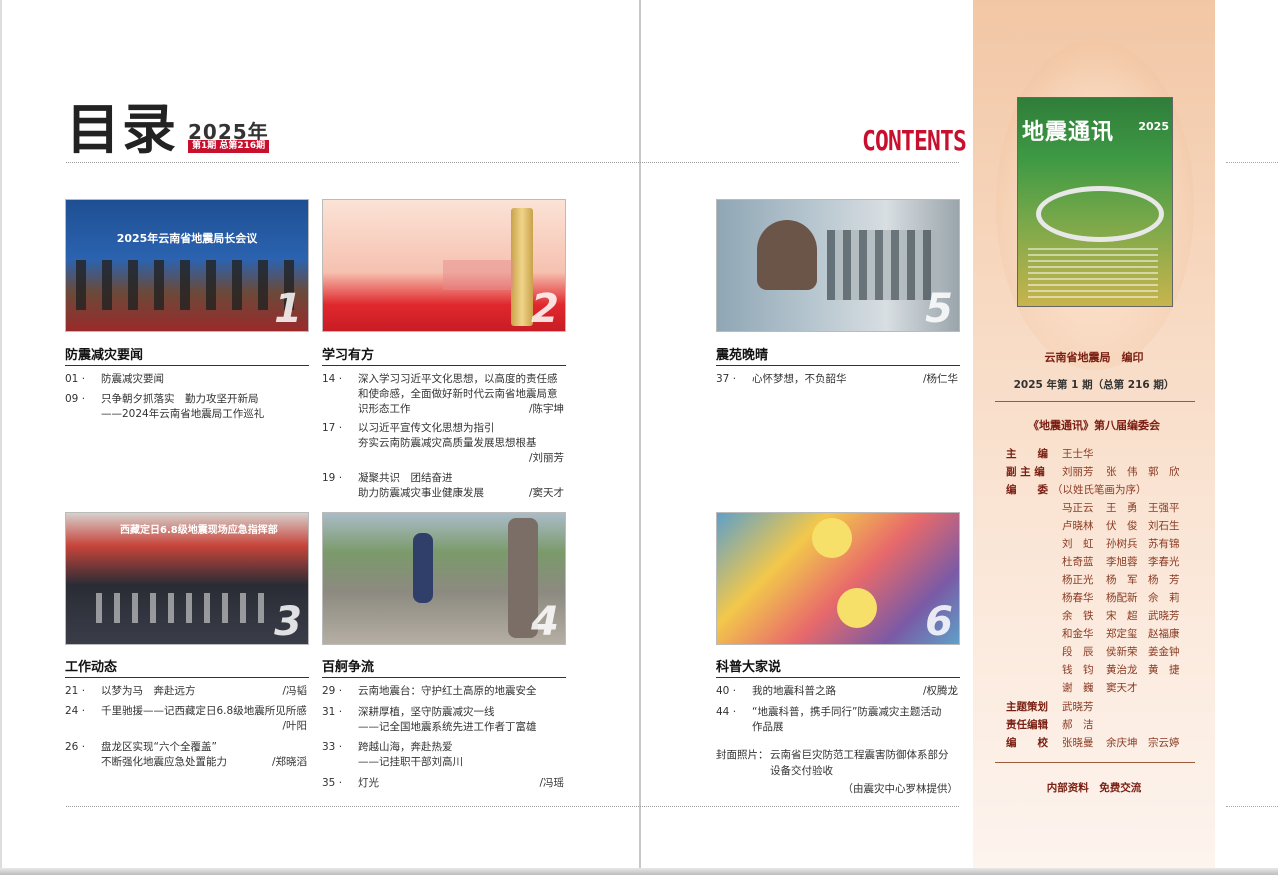 The height and width of the screenshot is (875, 1278). I want to click on toc-title: 深耕厚植，坚守防震减灾一线, so click(426, 712).